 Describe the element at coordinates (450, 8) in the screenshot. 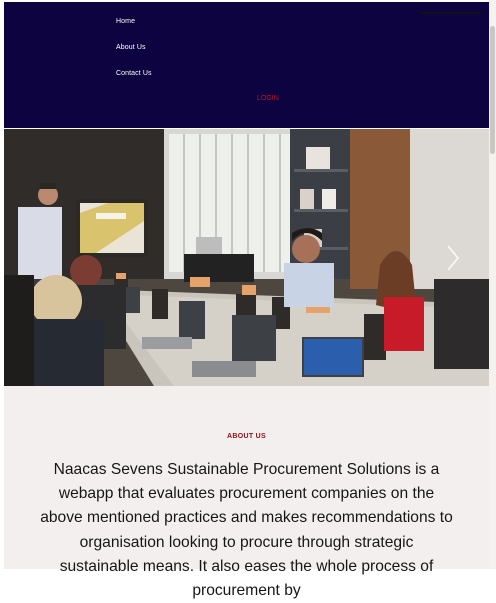

I see `nav-top-decoration` at that location.